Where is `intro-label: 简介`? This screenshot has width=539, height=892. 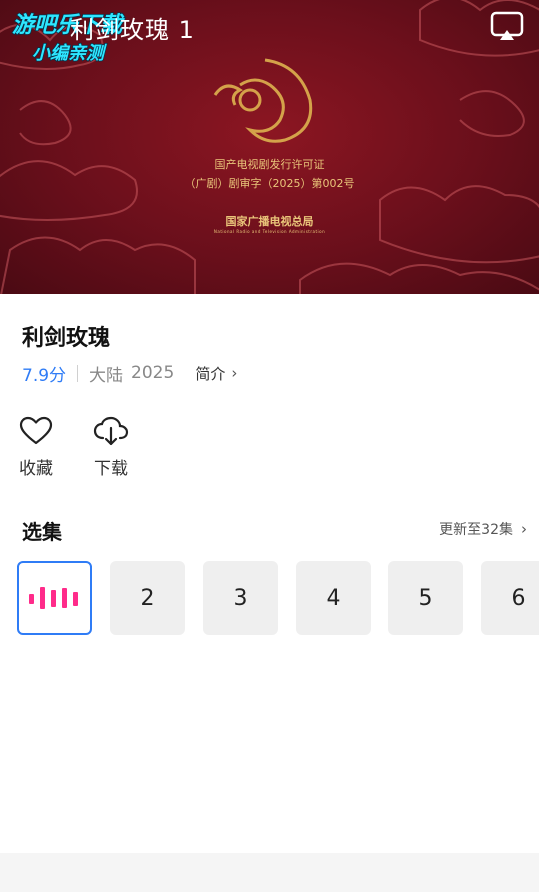 intro-label: 简介 is located at coordinates (210, 373).